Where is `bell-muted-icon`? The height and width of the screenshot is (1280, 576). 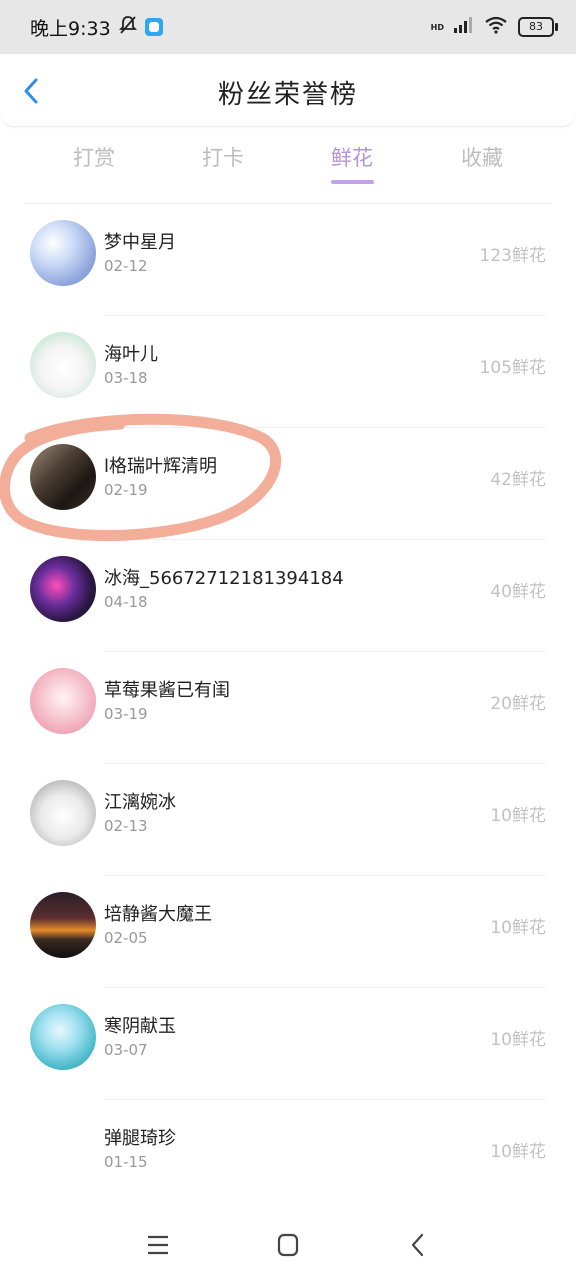 bell-muted-icon is located at coordinates (127, 27).